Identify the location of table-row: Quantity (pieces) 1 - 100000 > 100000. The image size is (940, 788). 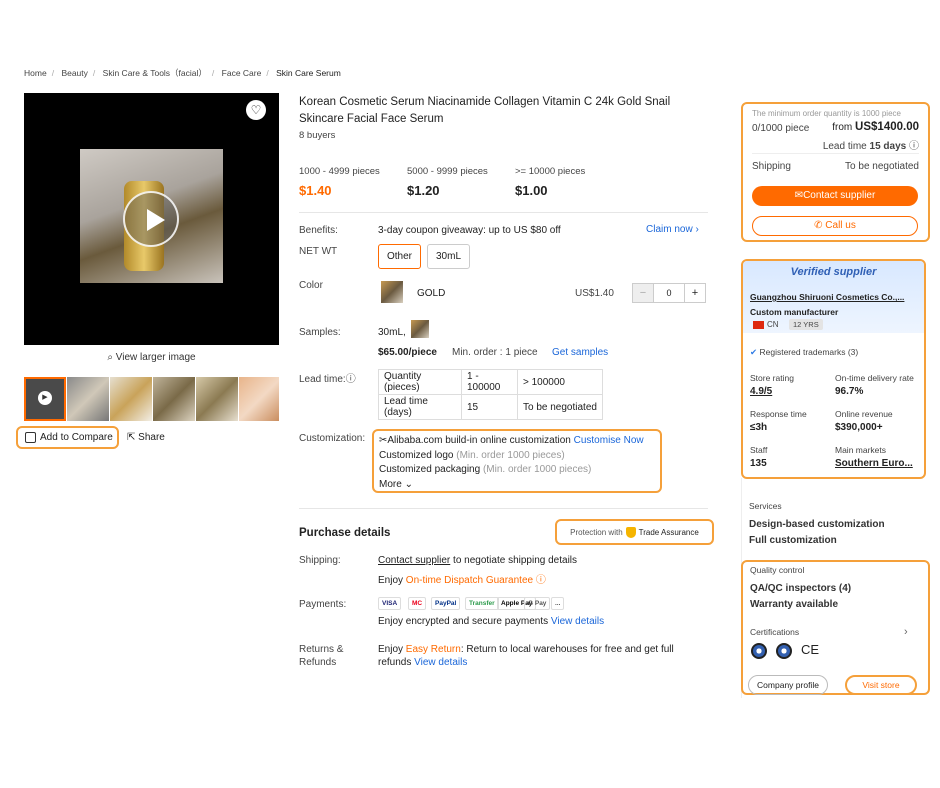
(490, 382).